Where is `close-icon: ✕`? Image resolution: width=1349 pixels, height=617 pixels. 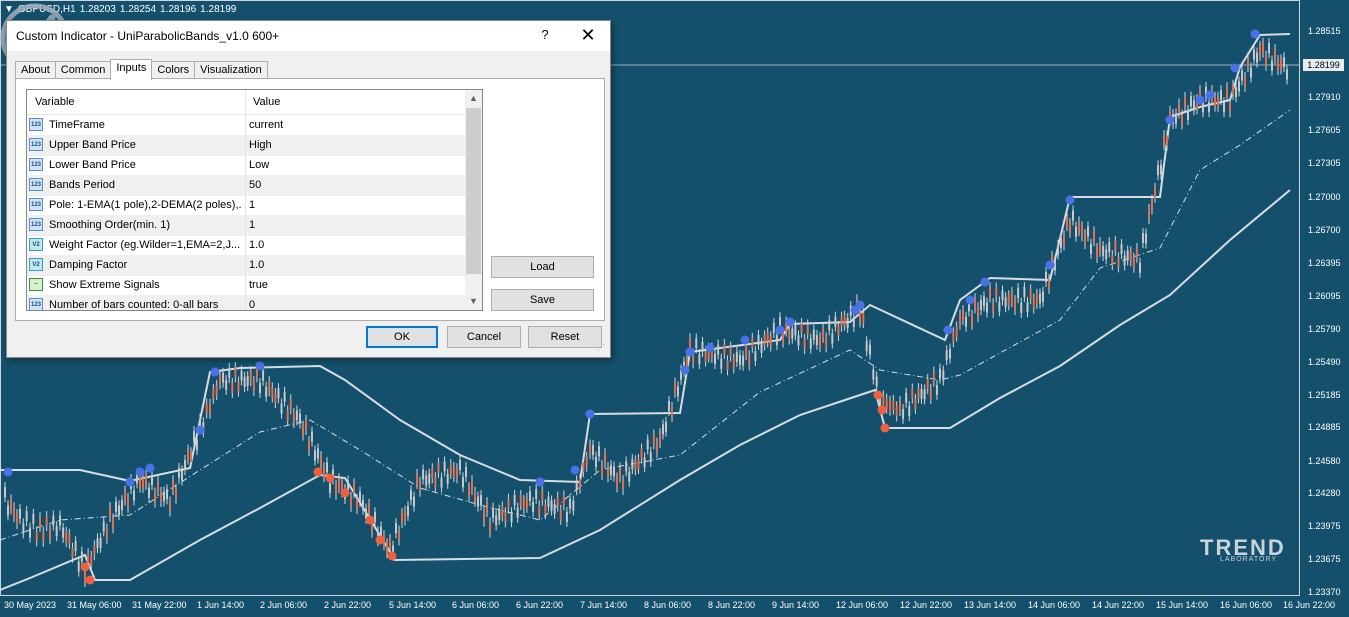
close-icon: ✕ is located at coordinates (588, 36).